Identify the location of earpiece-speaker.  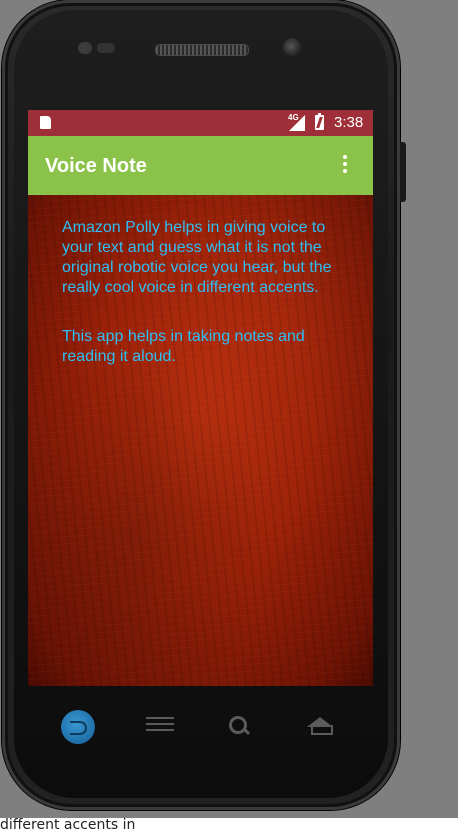
(202, 50).